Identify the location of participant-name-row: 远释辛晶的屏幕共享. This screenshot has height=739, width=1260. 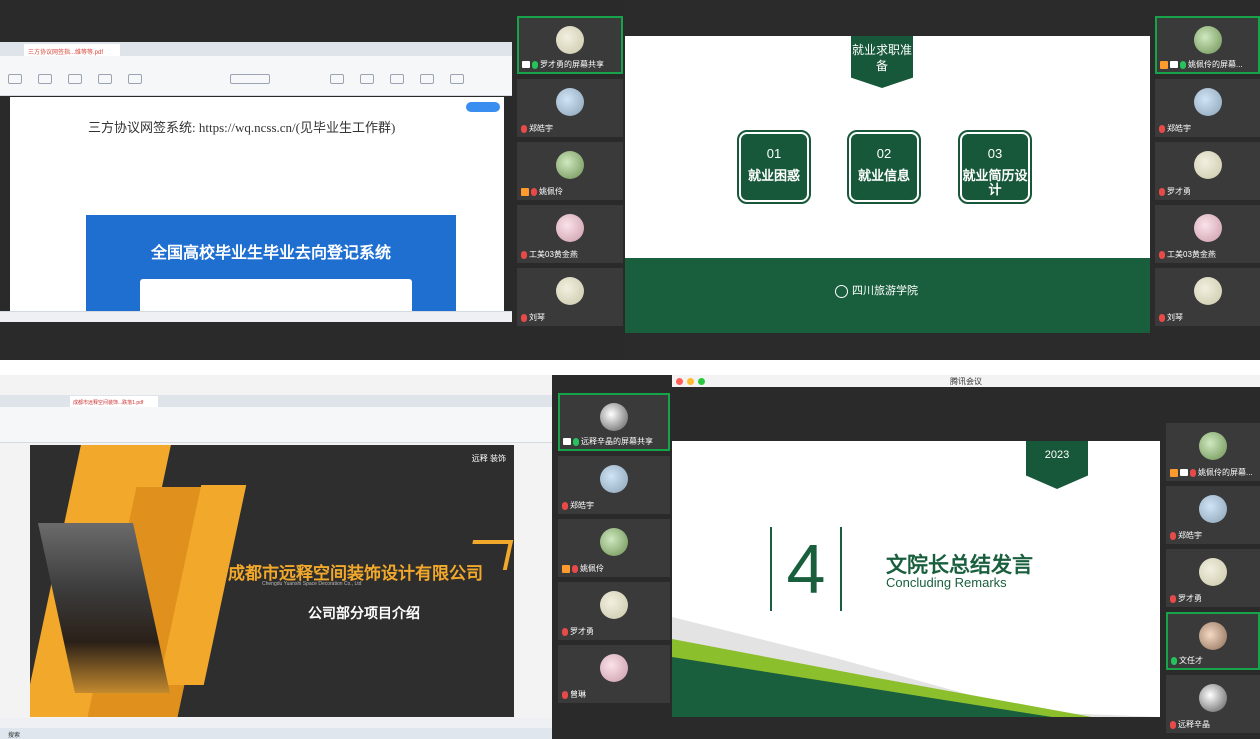
(614, 441).